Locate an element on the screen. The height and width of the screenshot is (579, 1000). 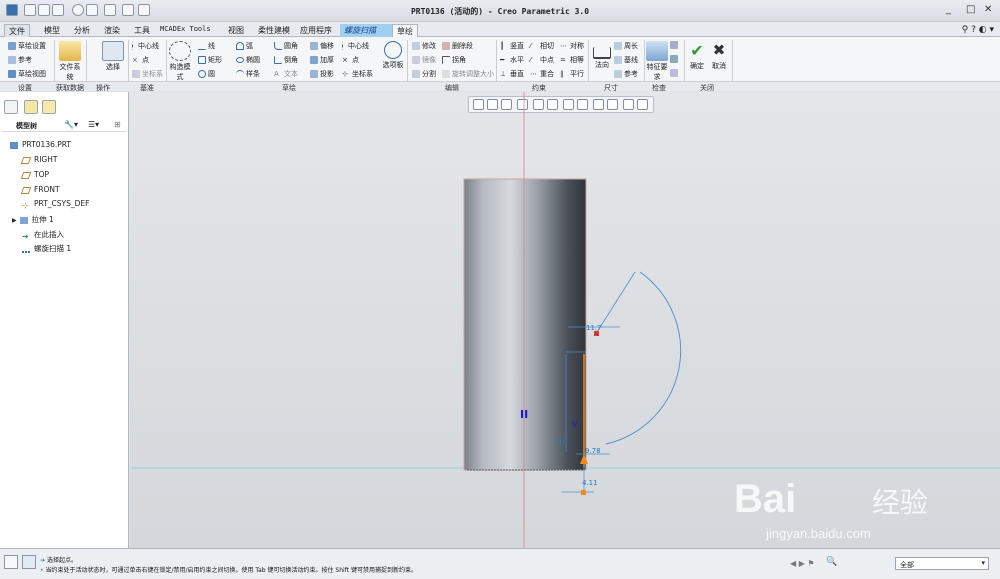
reference-dimension-button: 参考 is located at coordinates (626, 74).